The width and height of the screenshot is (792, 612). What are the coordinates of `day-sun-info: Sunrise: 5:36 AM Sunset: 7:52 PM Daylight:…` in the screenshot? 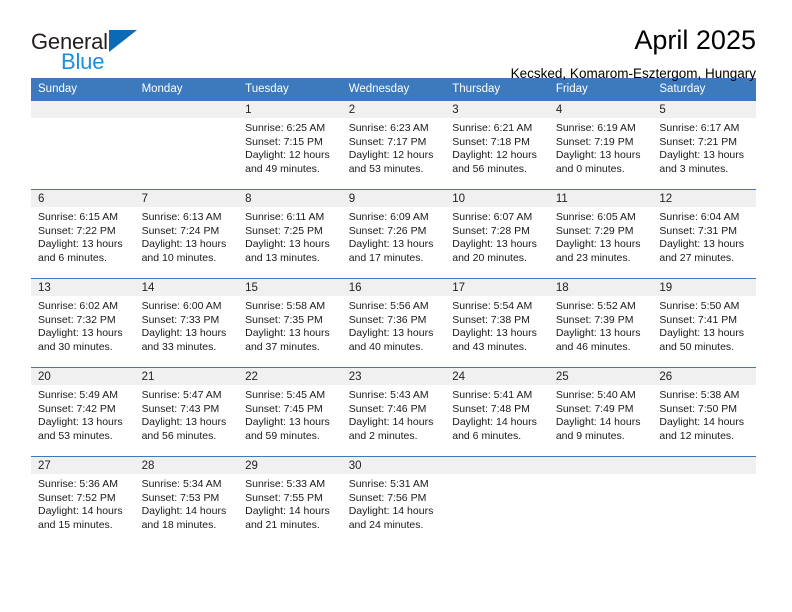 It's located at (83, 503).